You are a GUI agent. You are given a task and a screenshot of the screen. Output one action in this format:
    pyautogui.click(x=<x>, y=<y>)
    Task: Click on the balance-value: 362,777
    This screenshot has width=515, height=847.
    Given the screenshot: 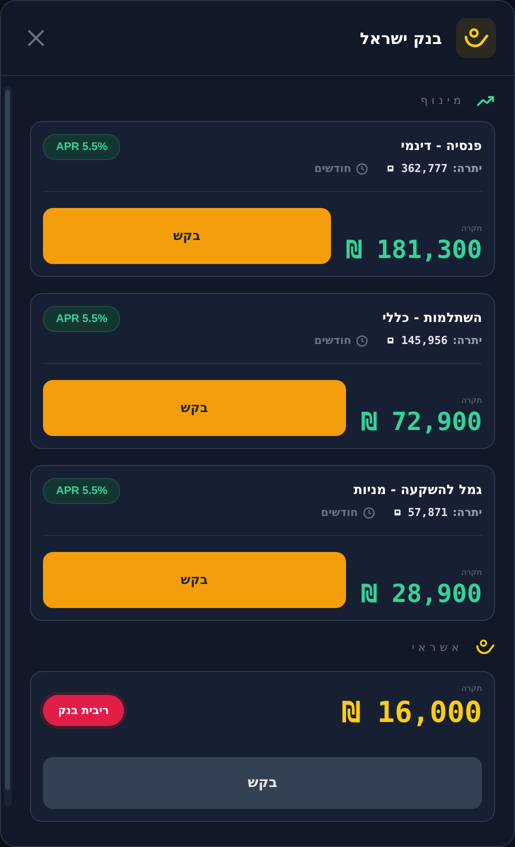 What is the action you would take?
    pyautogui.click(x=424, y=168)
    